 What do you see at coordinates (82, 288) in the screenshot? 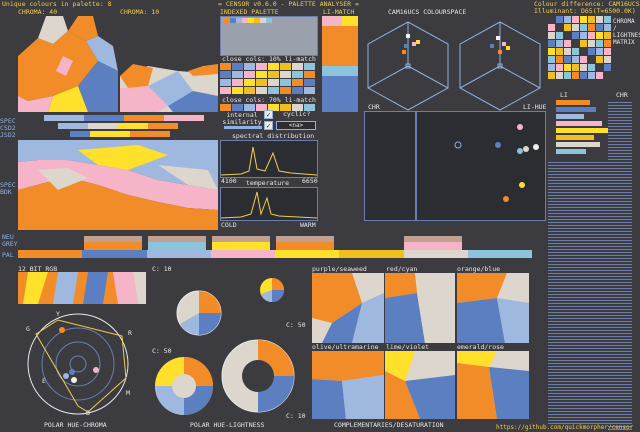
I see `rgb12-chart` at bounding box center [82, 288].